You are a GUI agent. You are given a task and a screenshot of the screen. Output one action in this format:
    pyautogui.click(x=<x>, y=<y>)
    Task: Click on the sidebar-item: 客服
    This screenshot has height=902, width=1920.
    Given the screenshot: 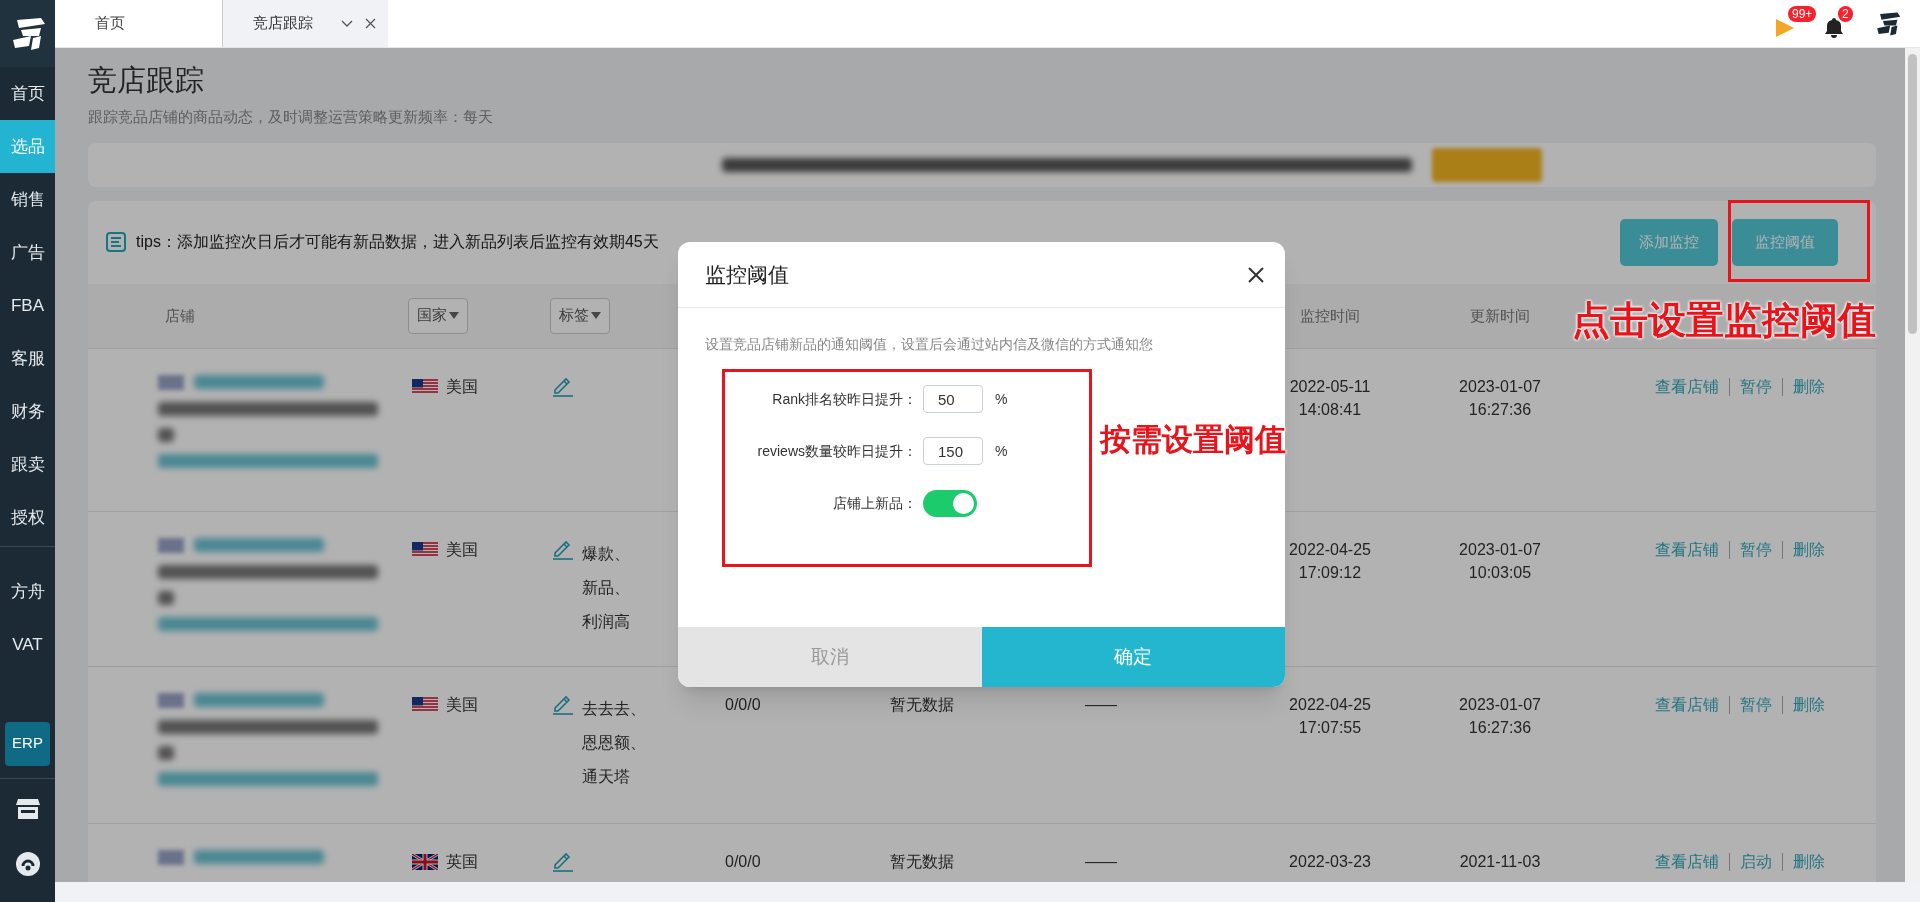 What is the action you would take?
    pyautogui.click(x=27, y=358)
    